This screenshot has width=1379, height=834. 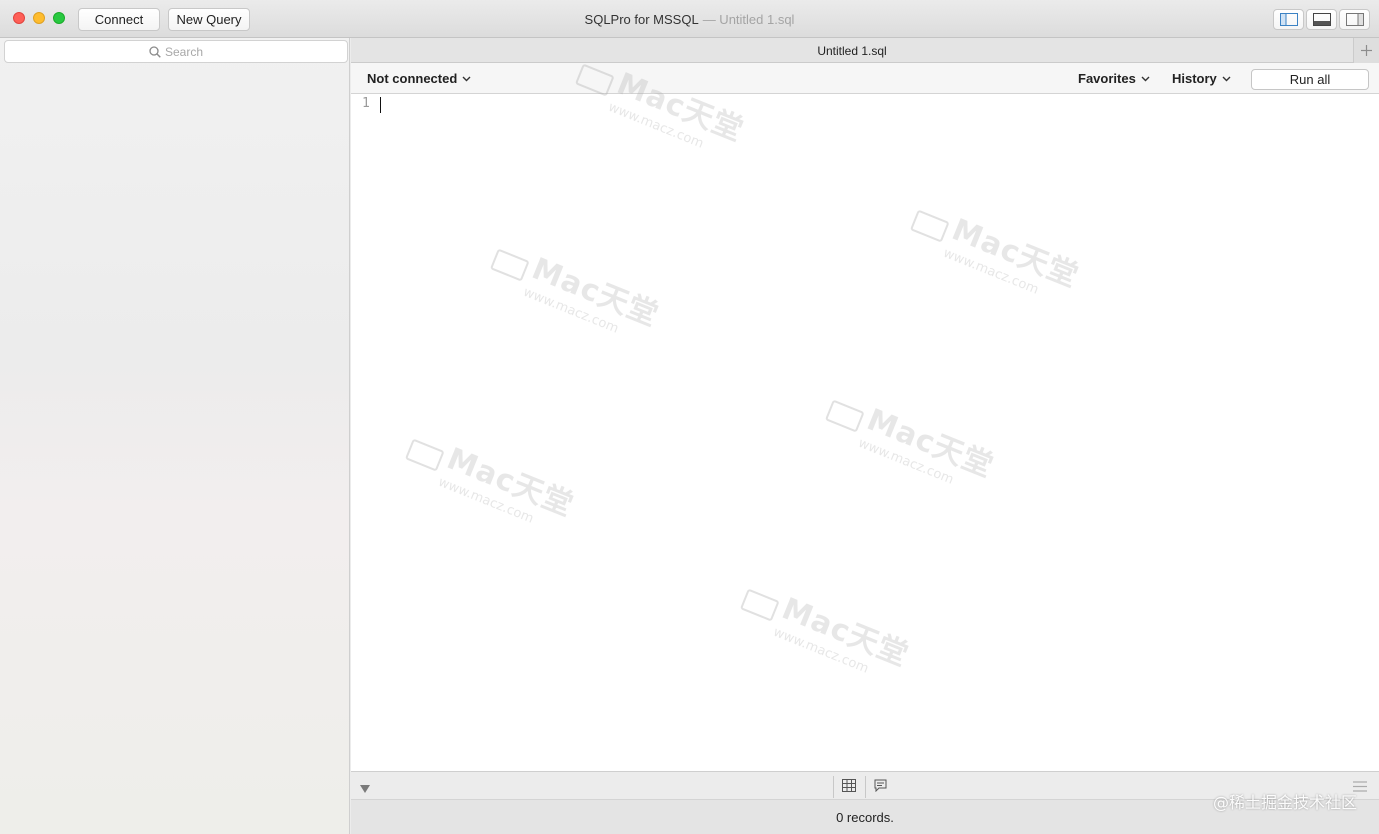 What do you see at coordinates (748, 19) in the screenshot?
I see `document-title: — Untitled 1.sql` at bounding box center [748, 19].